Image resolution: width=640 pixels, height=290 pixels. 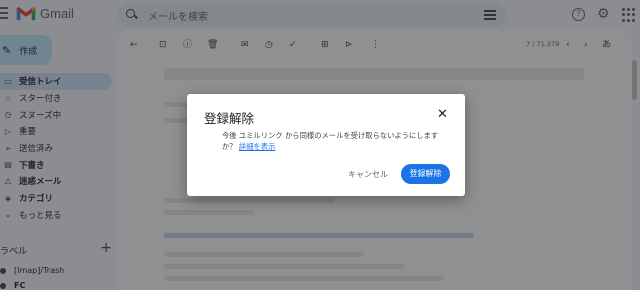 What do you see at coordinates (442, 114) in the screenshot?
I see `close-icon: ✕` at bounding box center [442, 114].